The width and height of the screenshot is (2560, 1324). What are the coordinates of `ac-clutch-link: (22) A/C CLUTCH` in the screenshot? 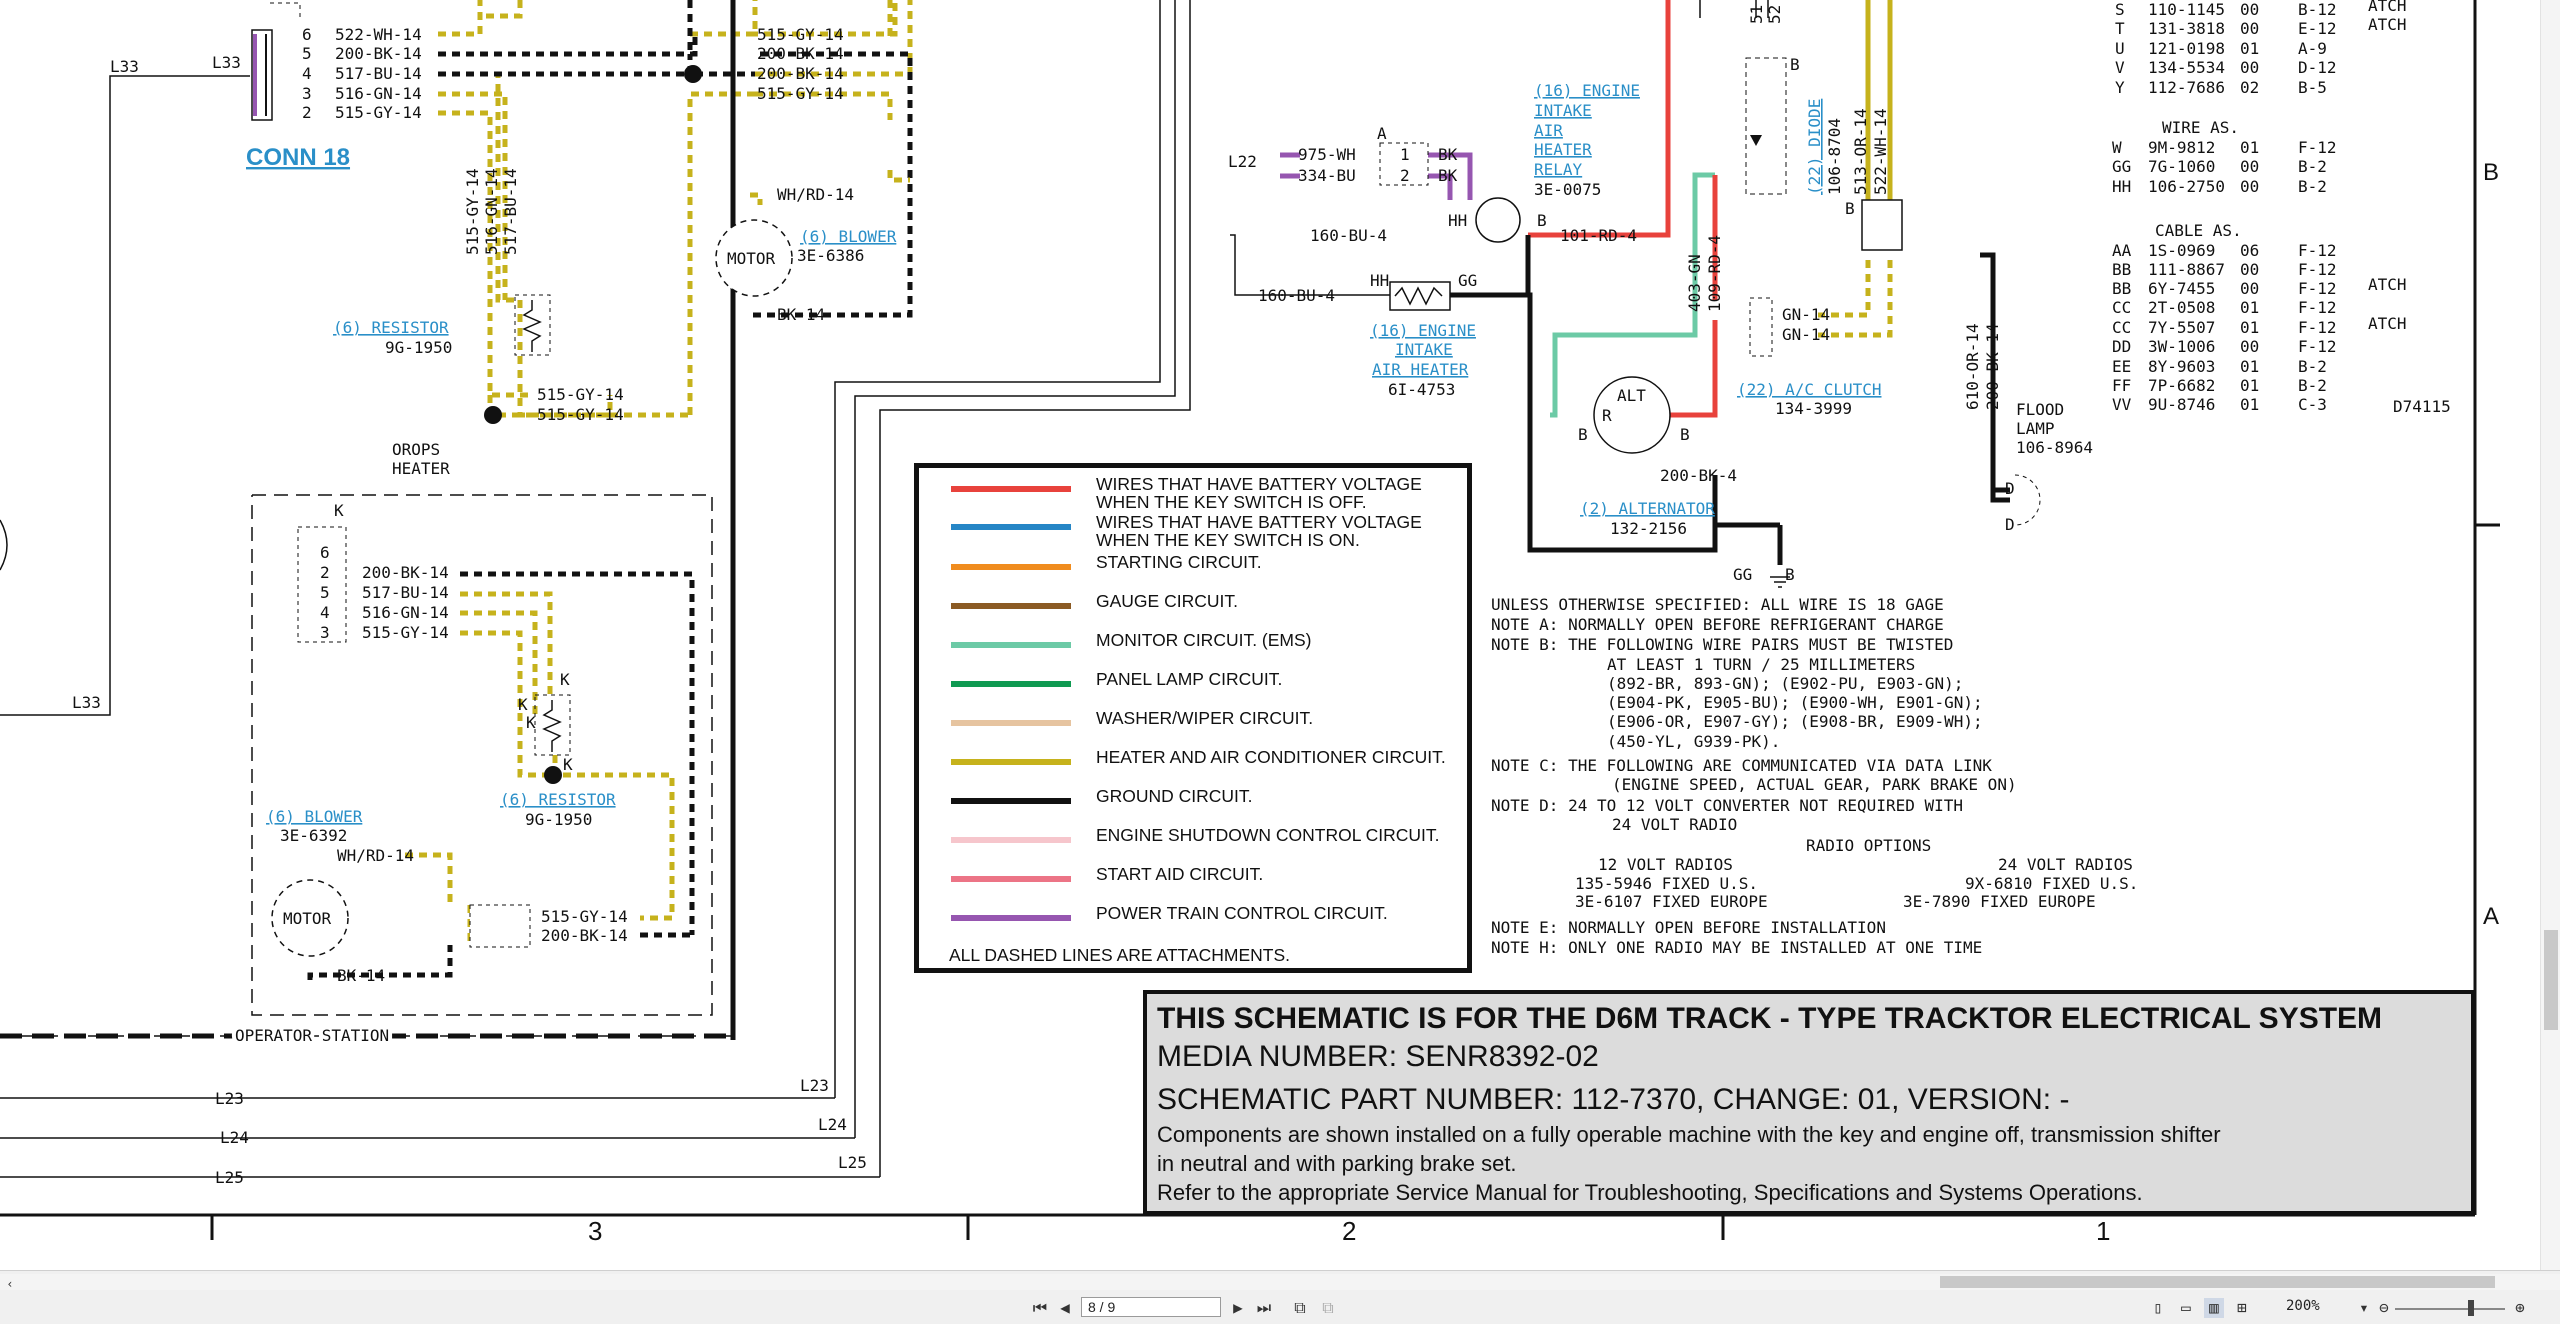 It's located at (1809, 389).